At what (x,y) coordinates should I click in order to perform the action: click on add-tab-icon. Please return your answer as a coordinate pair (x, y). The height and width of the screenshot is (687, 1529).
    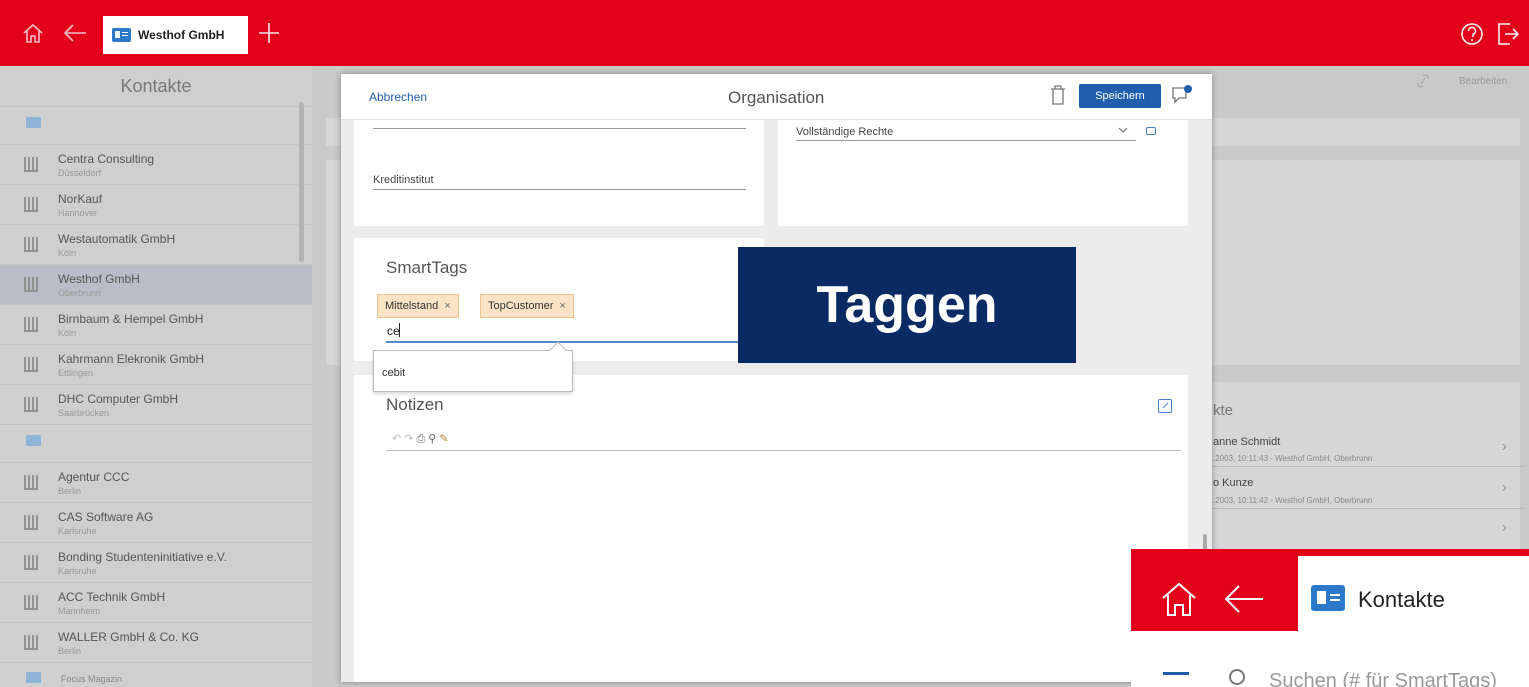
    Looking at the image, I should click on (269, 33).